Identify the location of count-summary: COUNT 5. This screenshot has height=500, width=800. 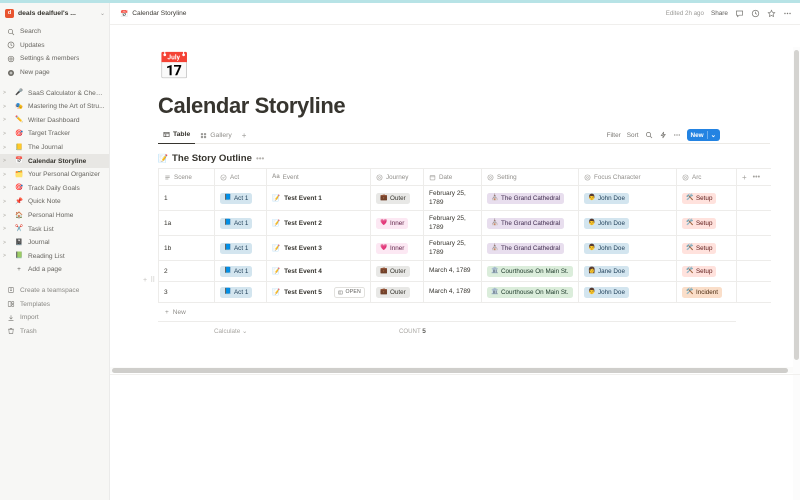
(412, 331).